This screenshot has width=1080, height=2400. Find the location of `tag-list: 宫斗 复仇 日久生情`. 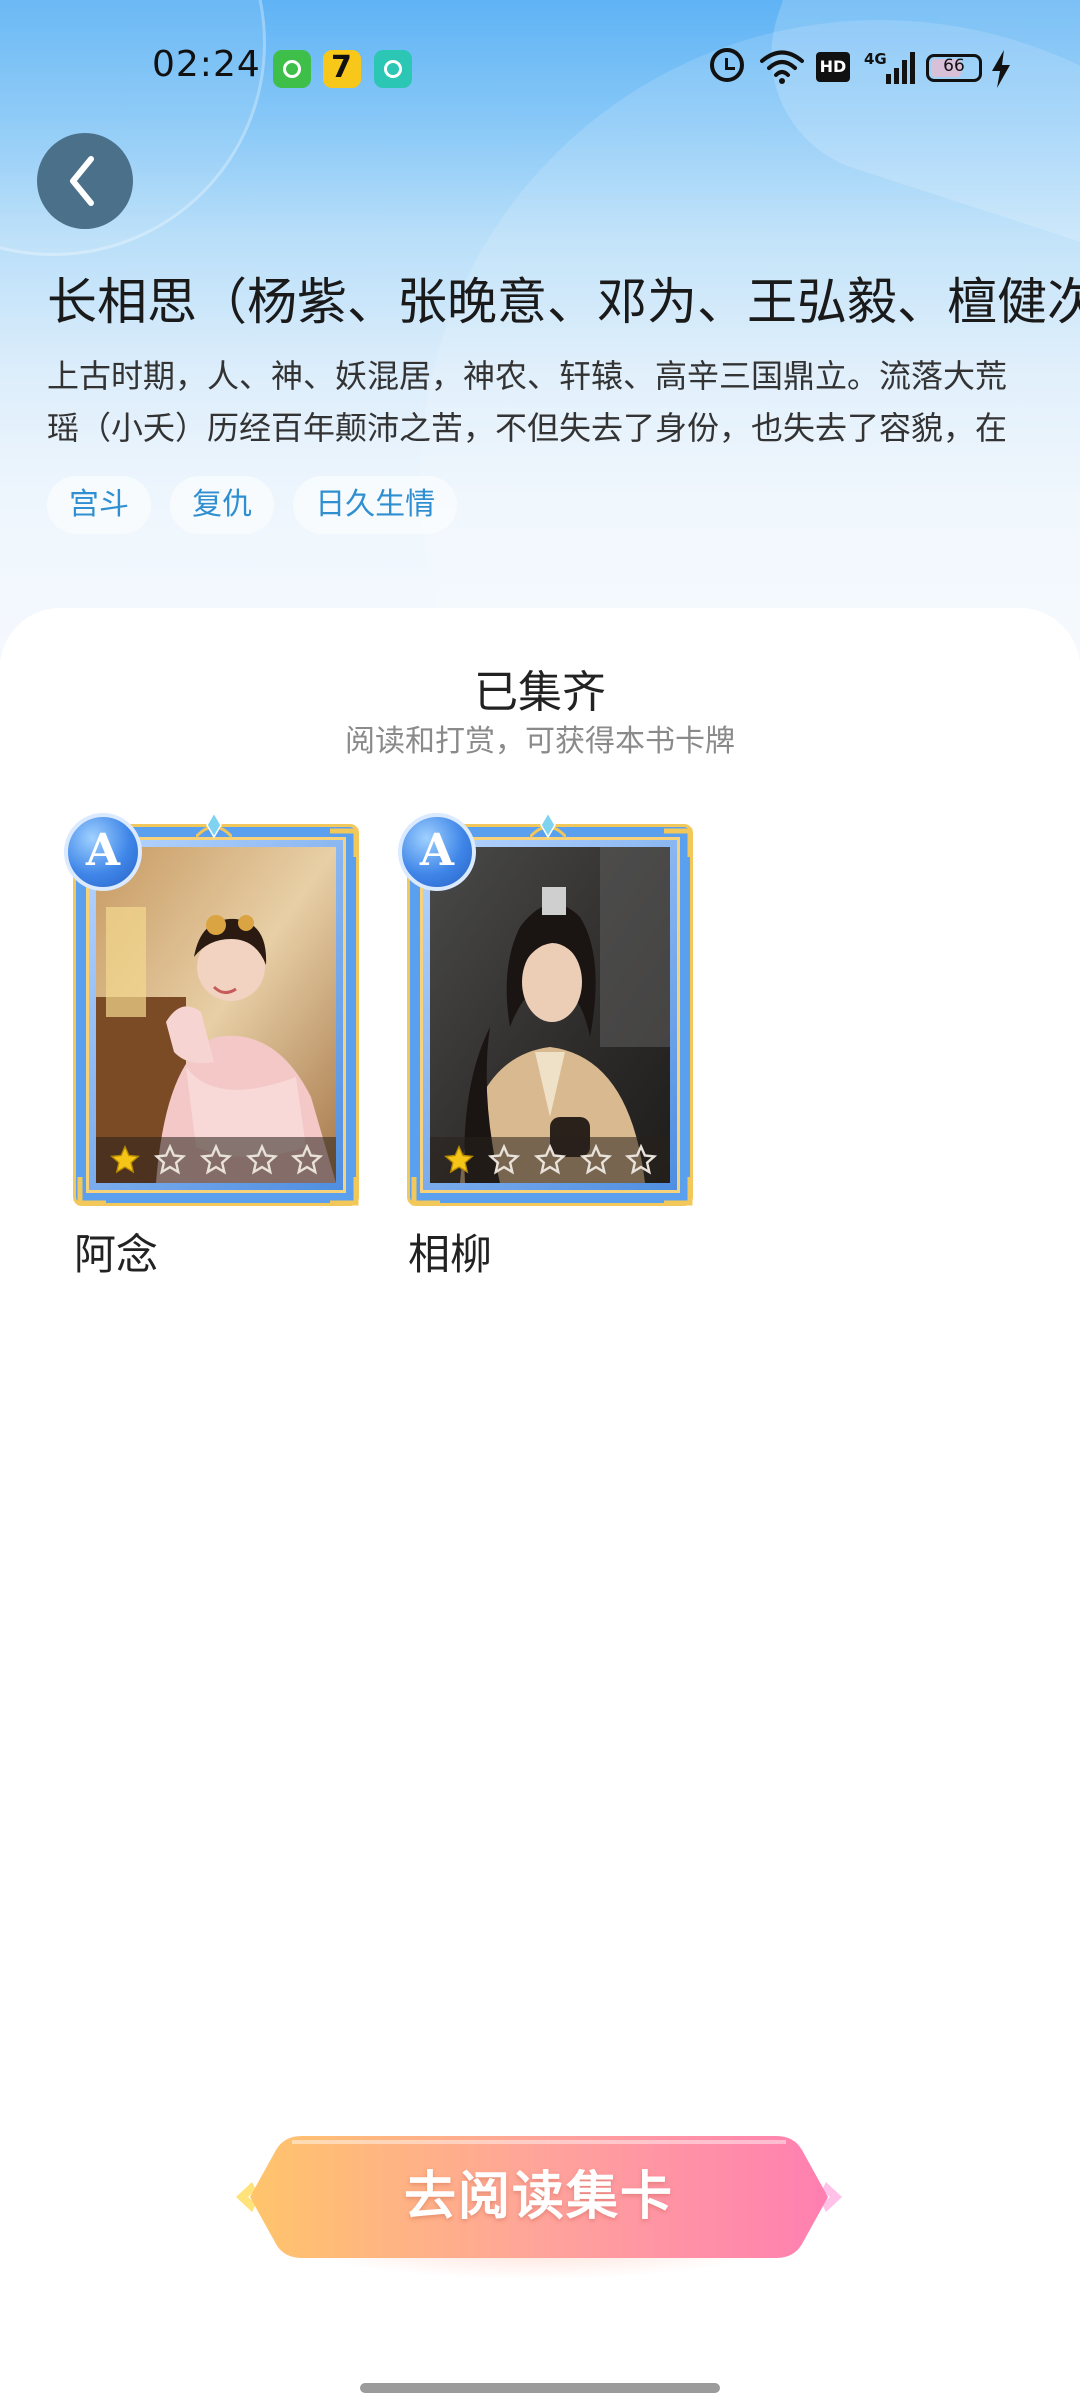

tag-list: 宫斗 复仇 日久生情 is located at coordinates (259, 505).